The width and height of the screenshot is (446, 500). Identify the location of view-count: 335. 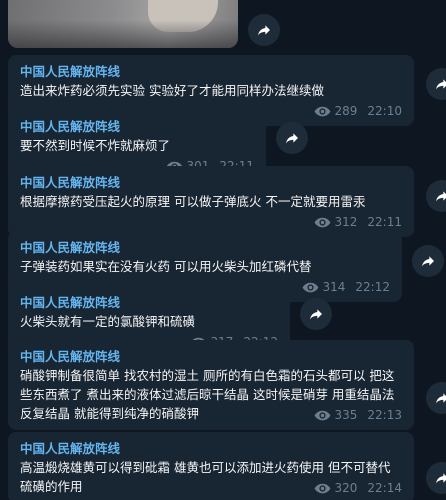
(346, 415).